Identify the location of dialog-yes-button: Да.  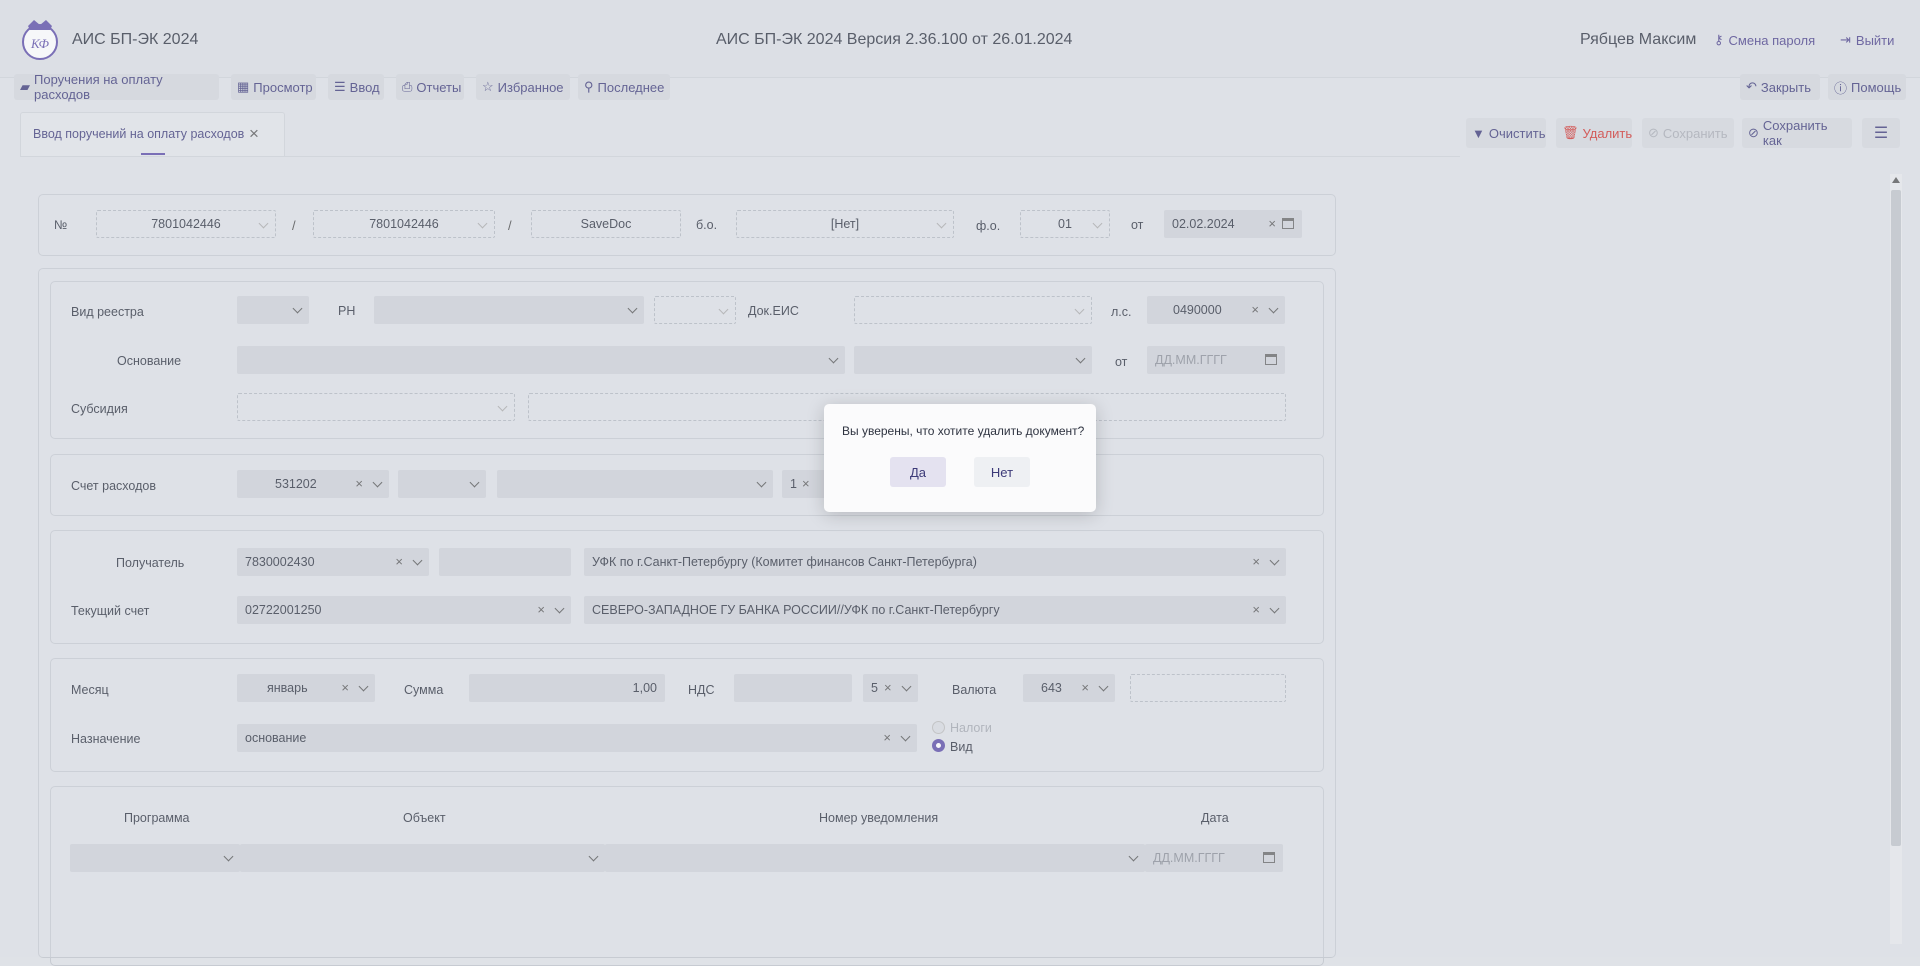
(918, 472).